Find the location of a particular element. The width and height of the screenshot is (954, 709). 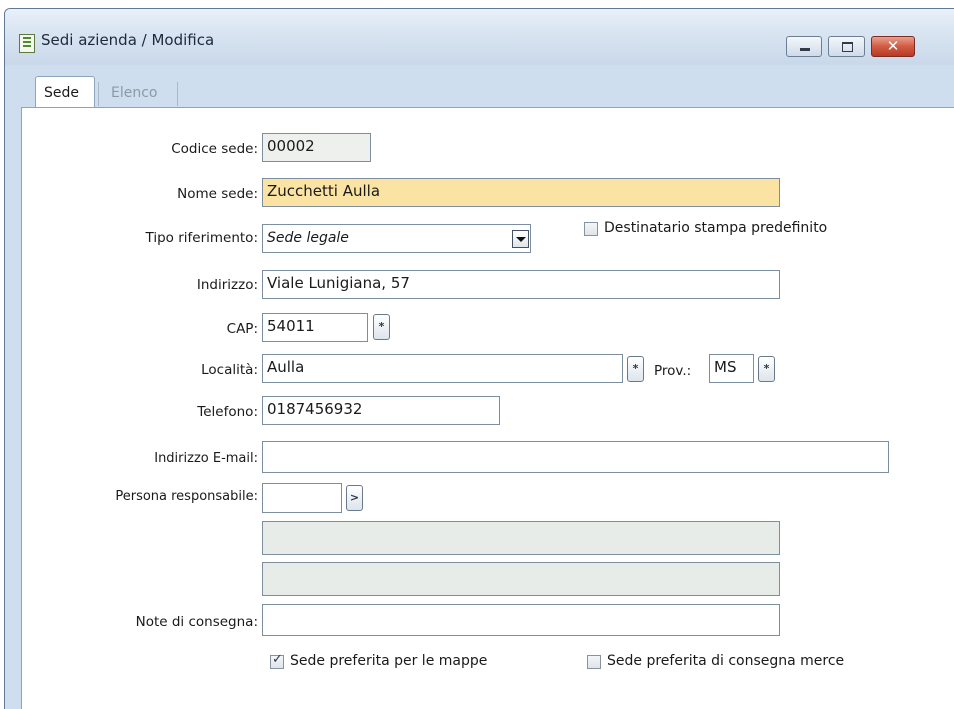

destinatario-stampa-label: Destinatario stampa predefinito is located at coordinates (716, 228).